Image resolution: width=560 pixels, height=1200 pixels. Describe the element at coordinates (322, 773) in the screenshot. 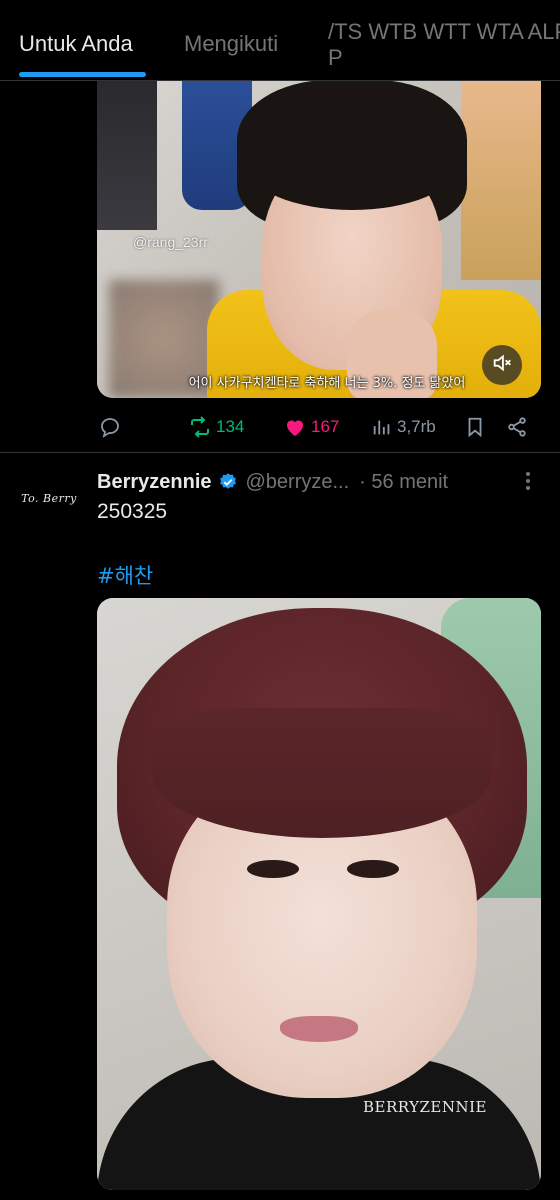

I see `fringe` at that location.